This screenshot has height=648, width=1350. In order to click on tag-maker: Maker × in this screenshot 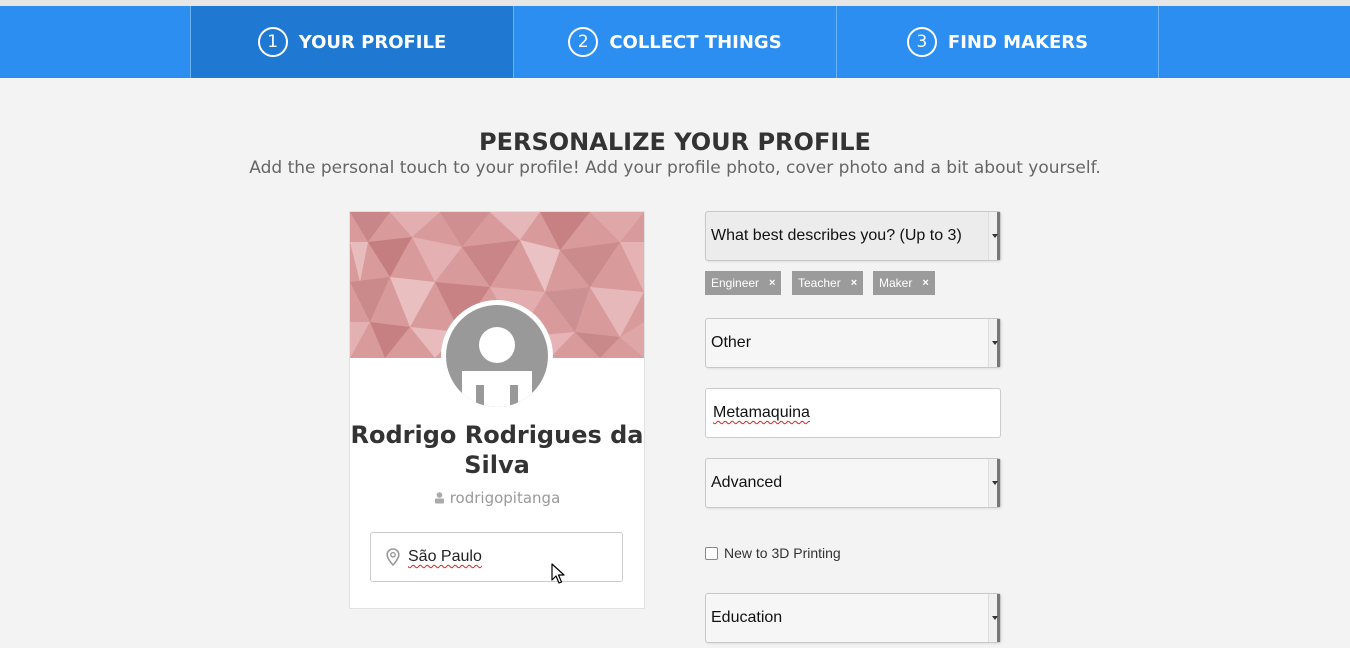, I will do `click(904, 283)`.